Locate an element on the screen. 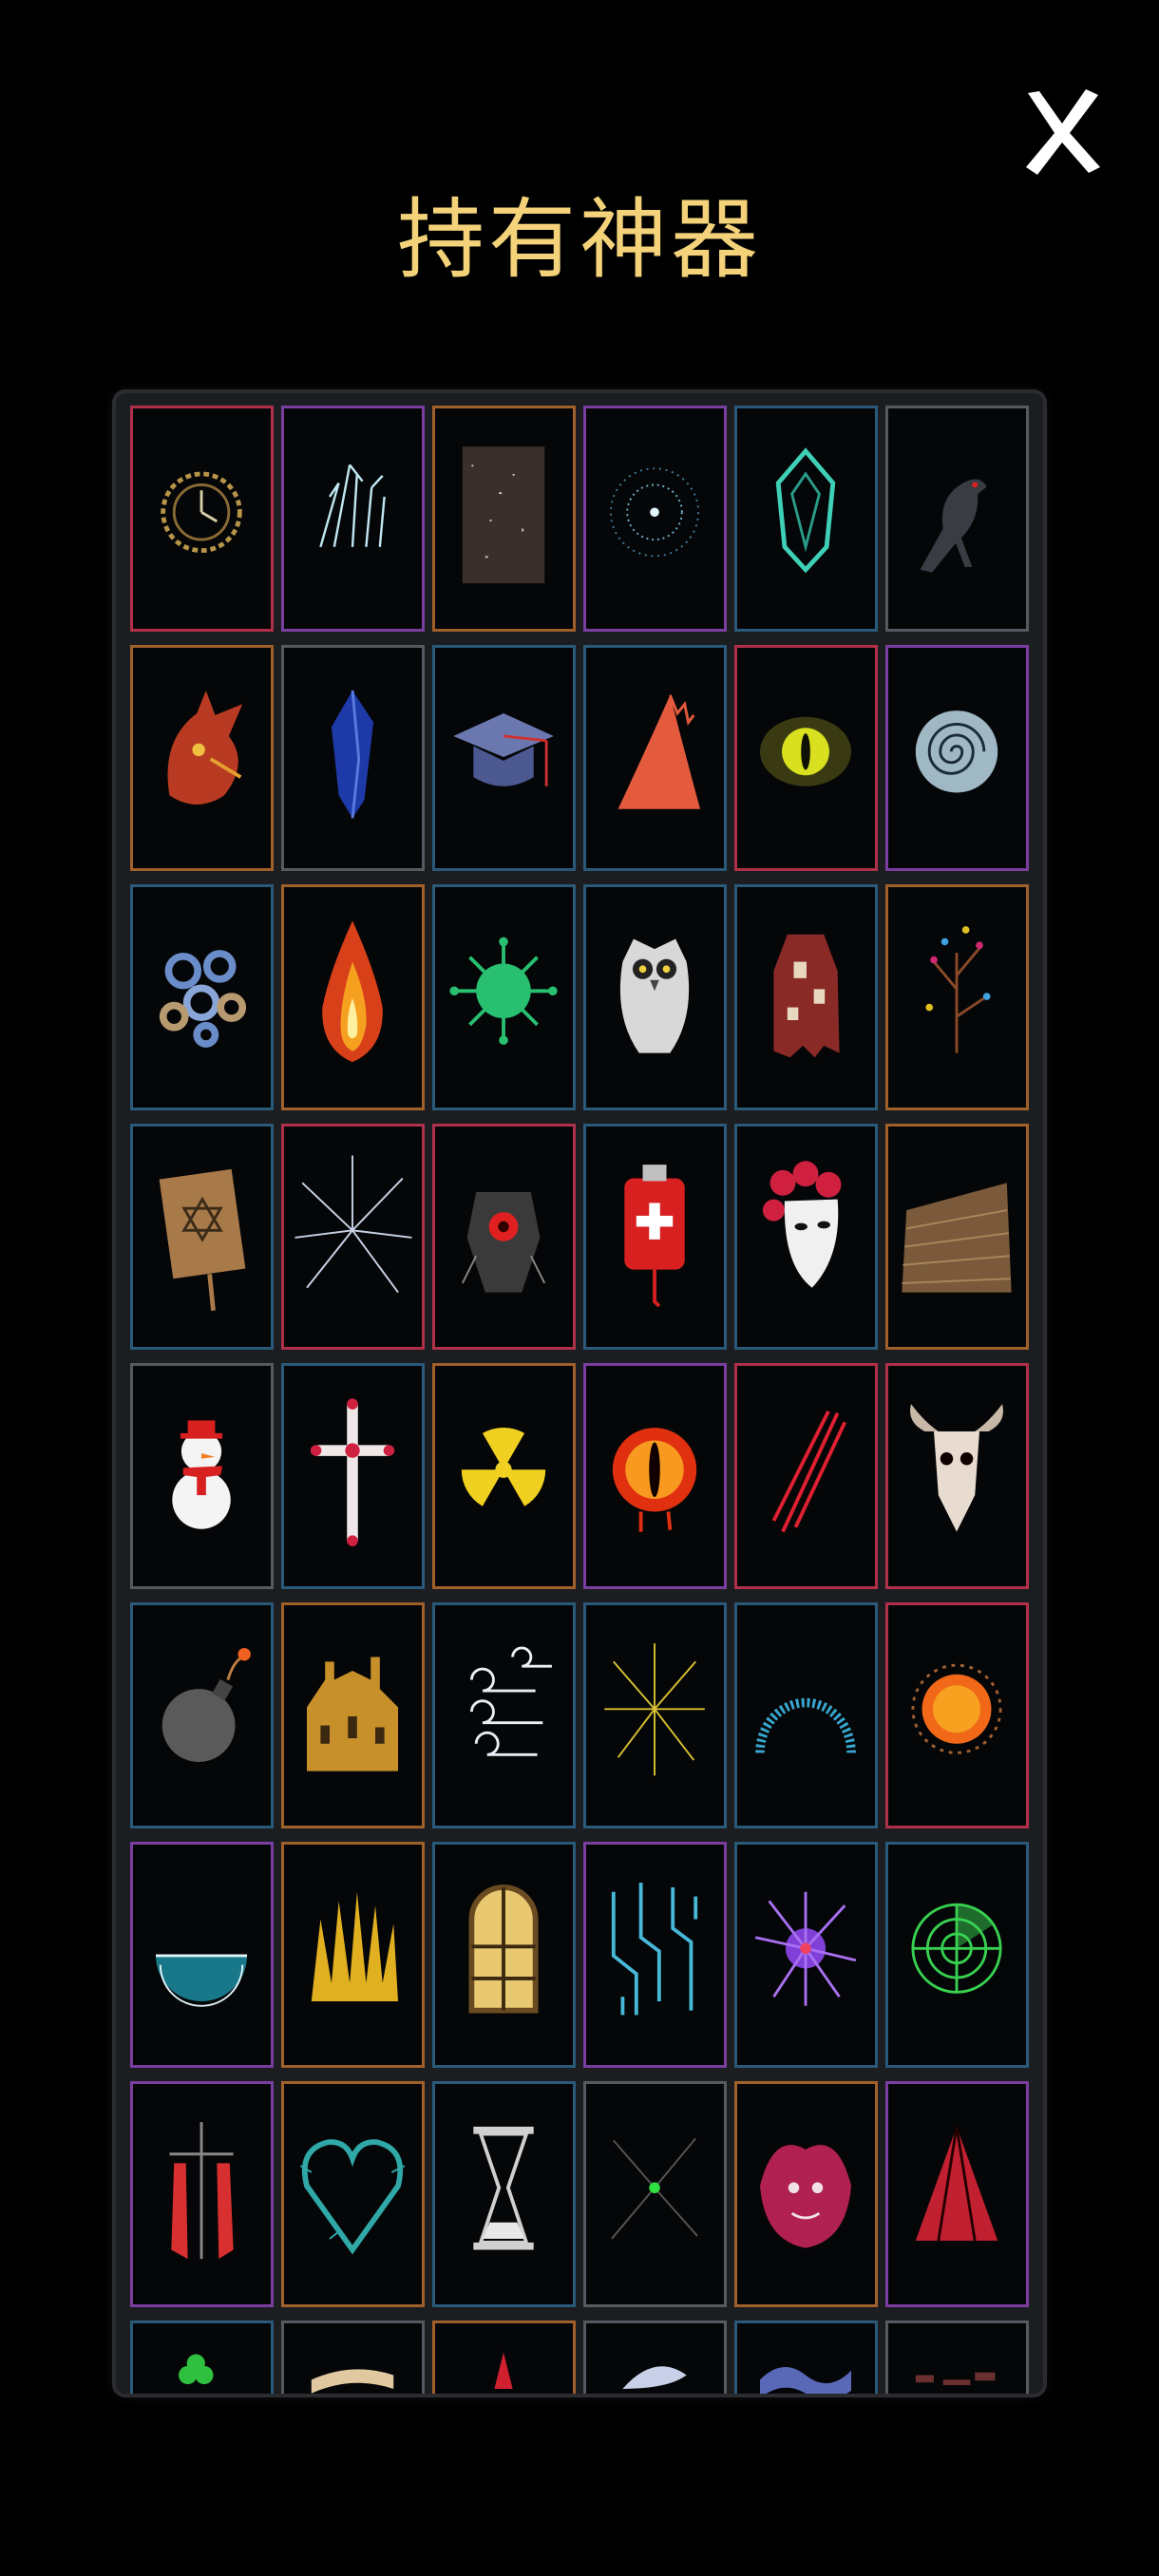 The image size is (1159, 2576). starburst-icon is located at coordinates (654, 512).